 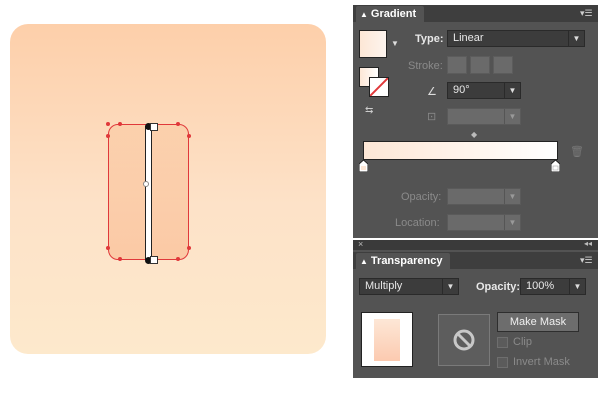 What do you see at coordinates (503, 65) in the screenshot?
I see `stroke-across-icon` at bounding box center [503, 65].